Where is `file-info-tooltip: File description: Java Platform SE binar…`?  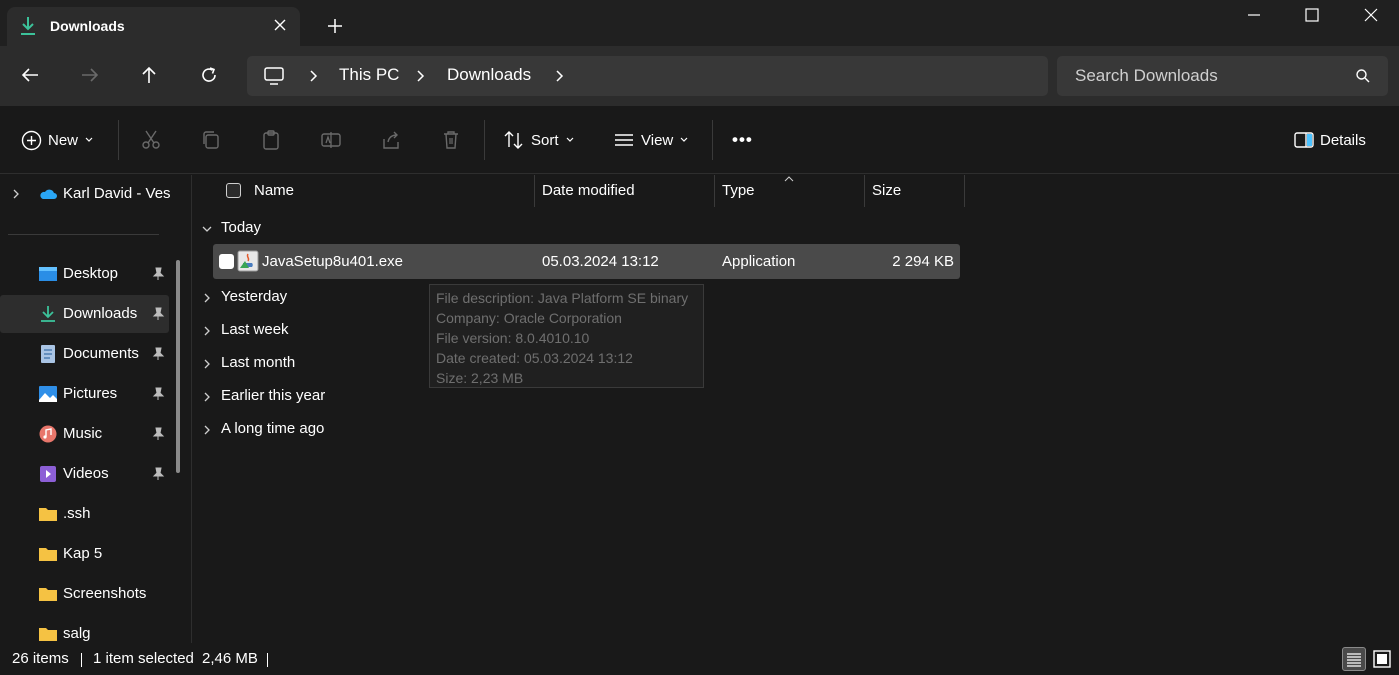 file-info-tooltip: File description: Java Platform SE binar… is located at coordinates (566, 336).